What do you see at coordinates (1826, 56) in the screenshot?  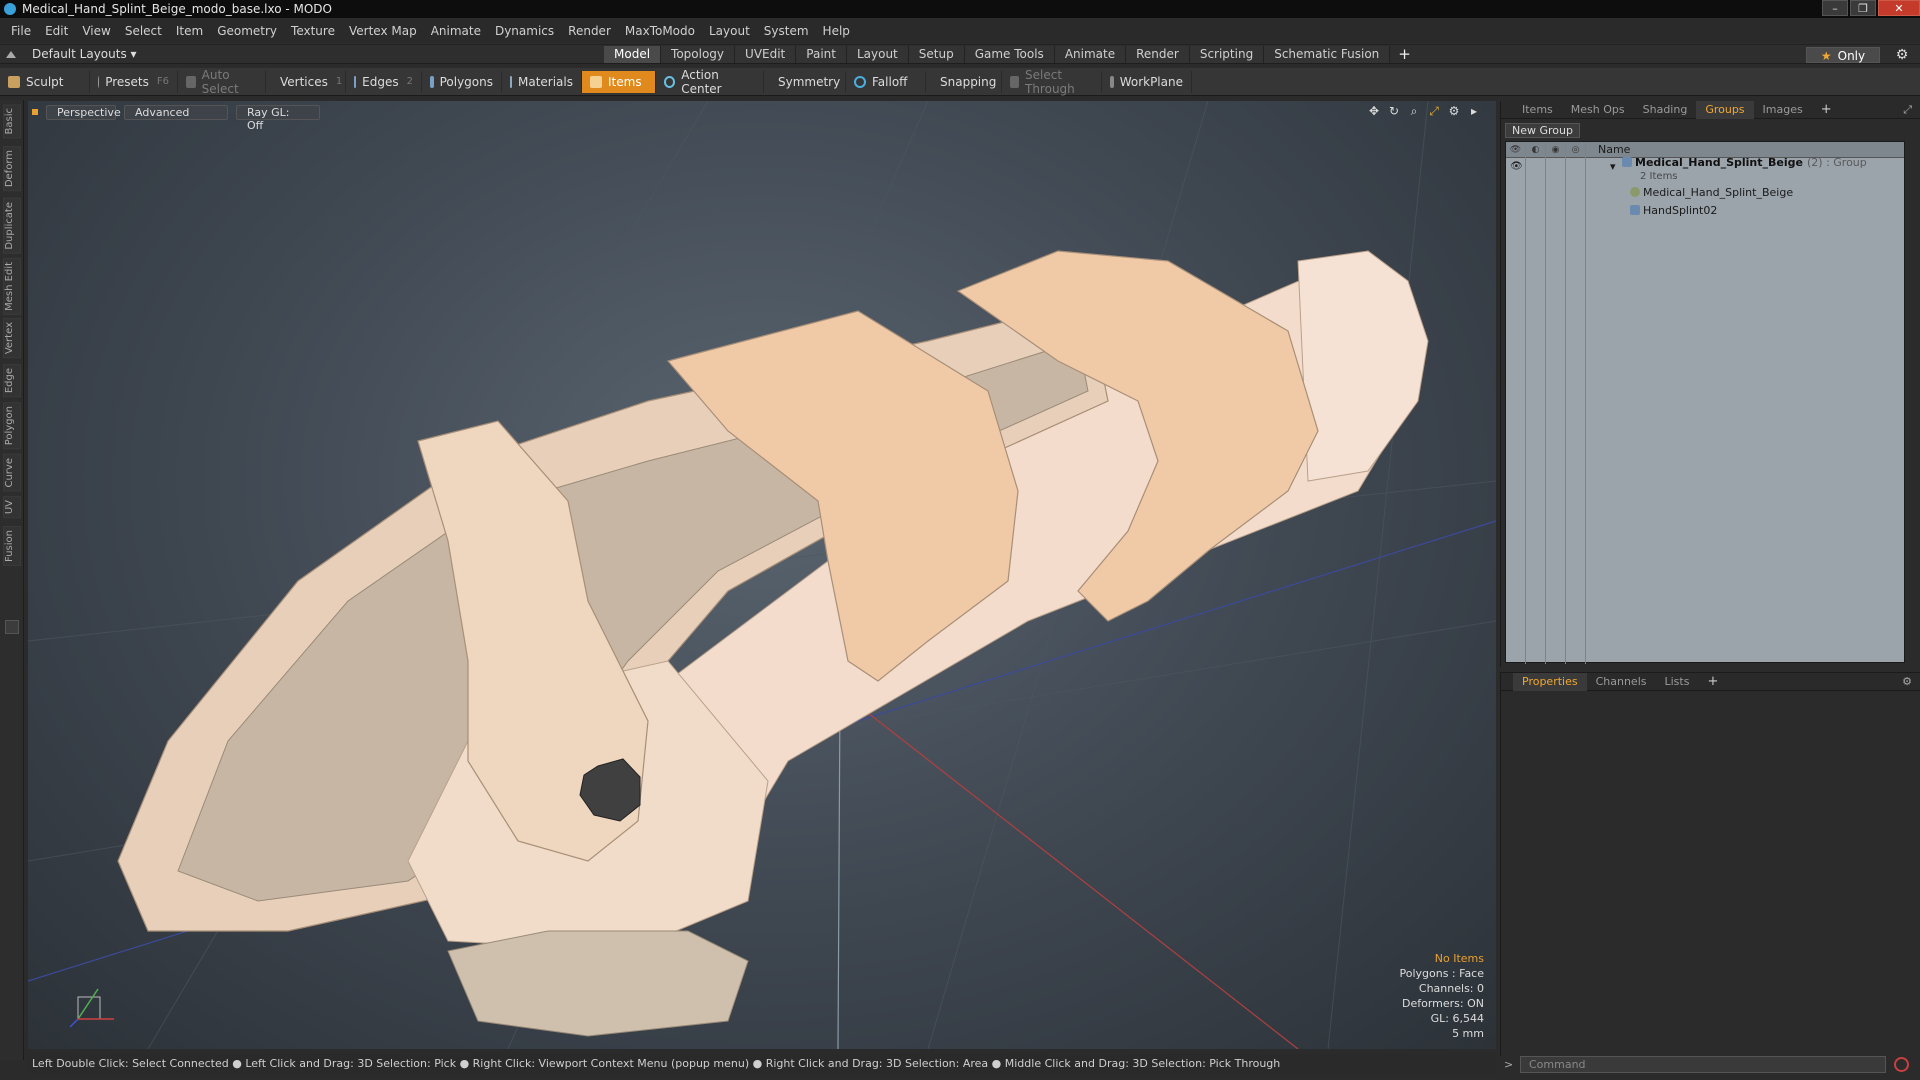 I see `star-icon: ★` at bounding box center [1826, 56].